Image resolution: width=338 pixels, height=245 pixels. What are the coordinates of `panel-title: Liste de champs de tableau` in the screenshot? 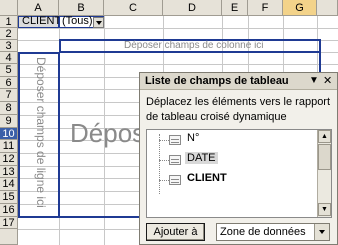 It's located at (217, 81).